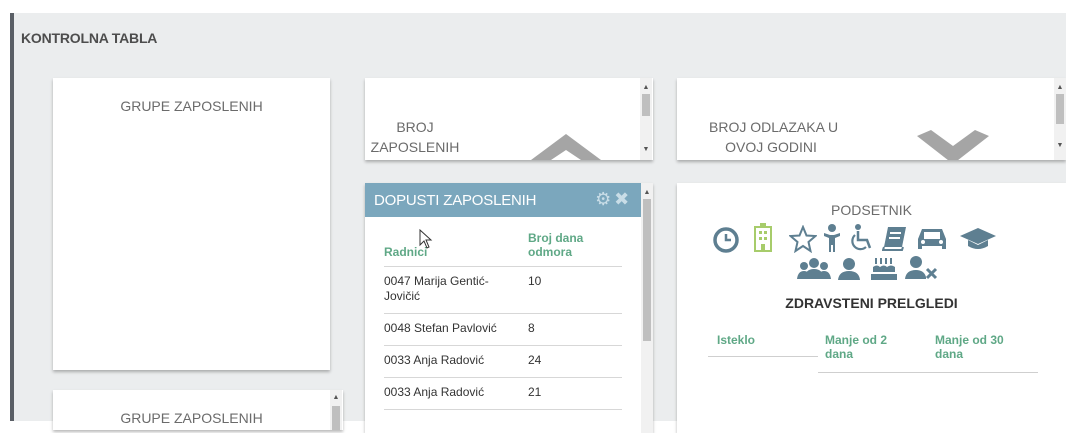  I want to click on car-icon, so click(932, 239).